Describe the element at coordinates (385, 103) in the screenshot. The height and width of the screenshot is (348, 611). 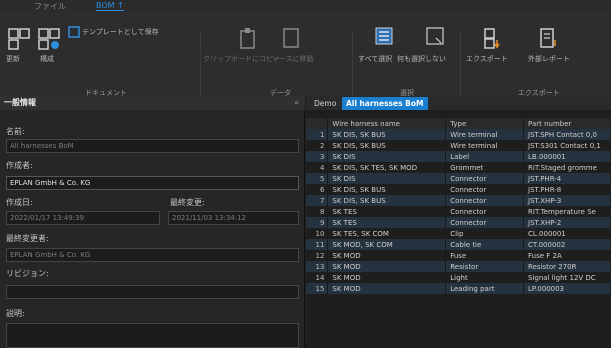
I see `tab-all-harnesses-bom: All harnesses BoM` at that location.